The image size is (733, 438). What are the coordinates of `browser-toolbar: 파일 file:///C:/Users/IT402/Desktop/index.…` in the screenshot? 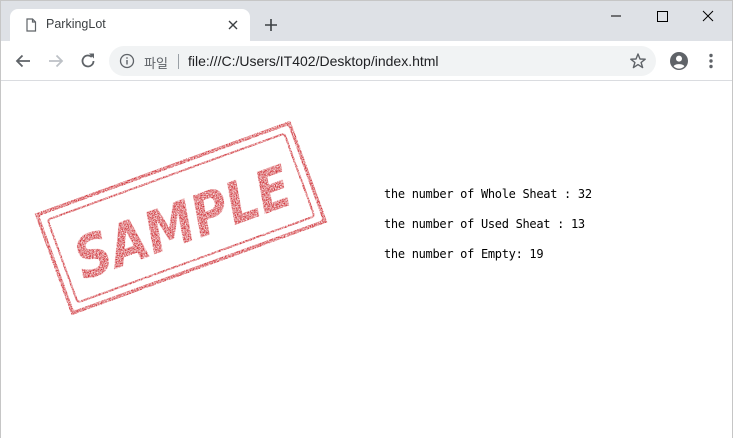 It's located at (366, 61).